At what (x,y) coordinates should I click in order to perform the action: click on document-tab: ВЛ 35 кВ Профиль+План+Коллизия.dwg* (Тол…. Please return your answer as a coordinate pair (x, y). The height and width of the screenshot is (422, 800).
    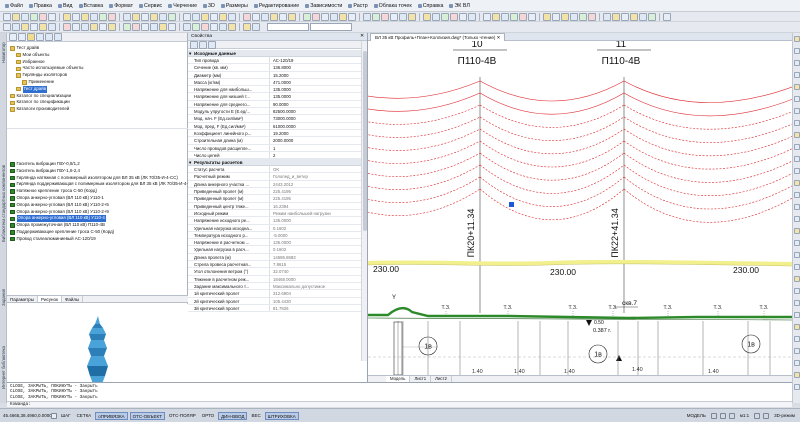
    Looking at the image, I should click on (438, 37).